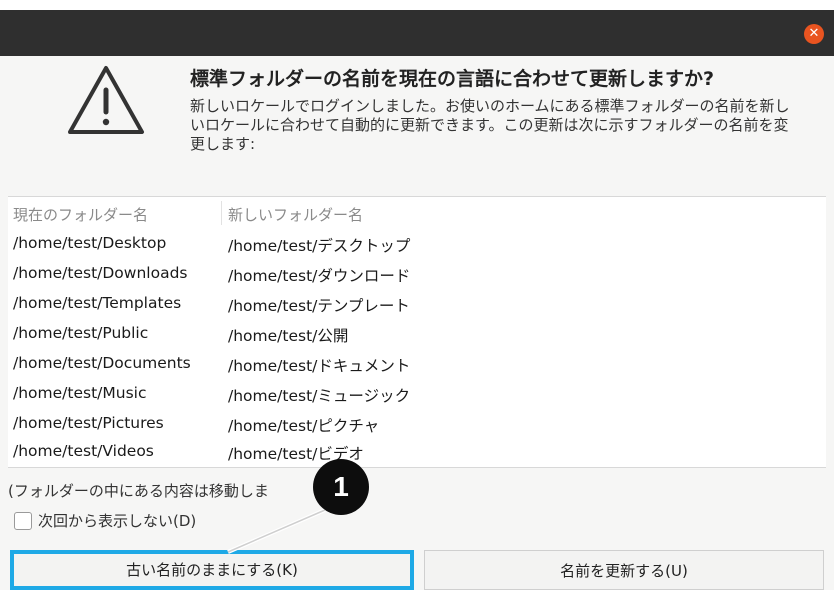 The width and height of the screenshot is (834, 591). Describe the element at coordinates (138, 491) in the screenshot. I see `move-contents-note: (フォルダーの中にある内容は移動しま` at that location.